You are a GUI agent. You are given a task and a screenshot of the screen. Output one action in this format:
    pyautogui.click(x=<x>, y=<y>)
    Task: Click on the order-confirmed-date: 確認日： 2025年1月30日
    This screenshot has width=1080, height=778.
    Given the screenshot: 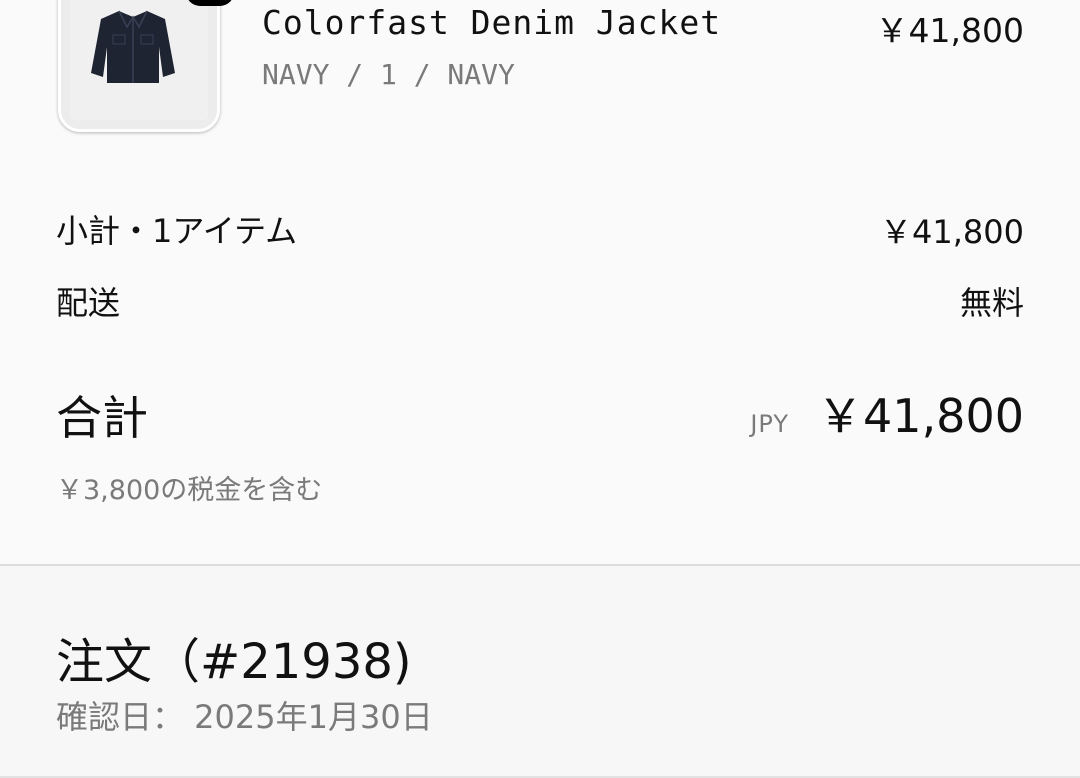 What is the action you would take?
    pyautogui.click(x=244, y=717)
    